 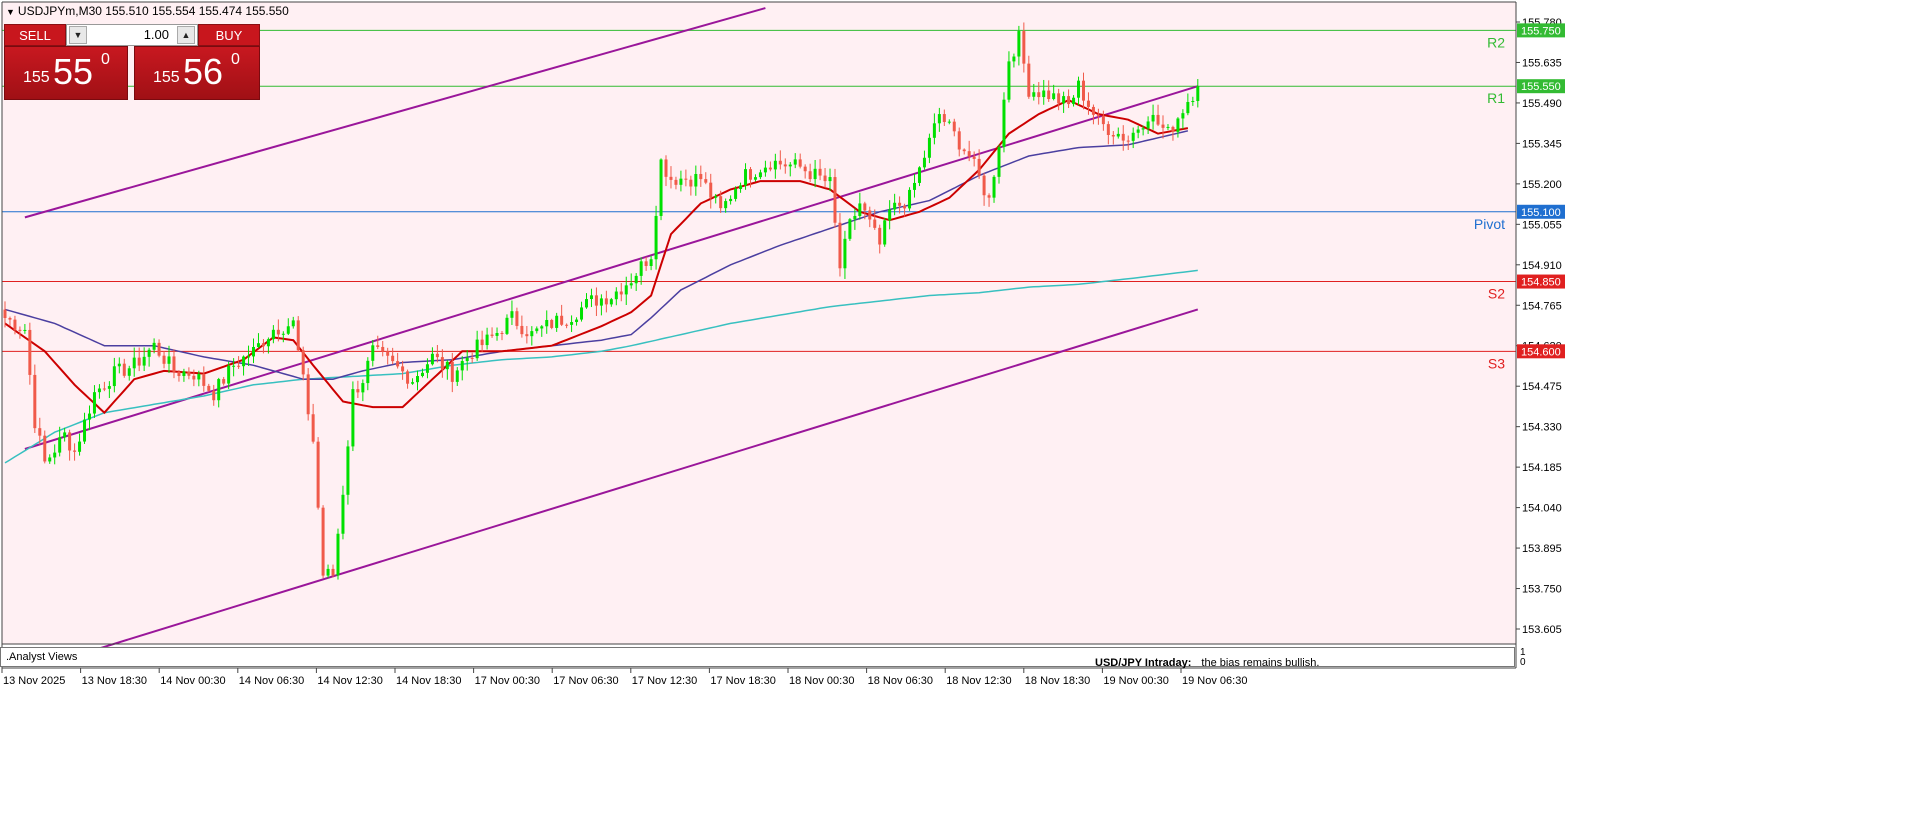 What do you see at coordinates (78, 35) in the screenshot?
I see `lot-decrease-icon: ▼` at bounding box center [78, 35].